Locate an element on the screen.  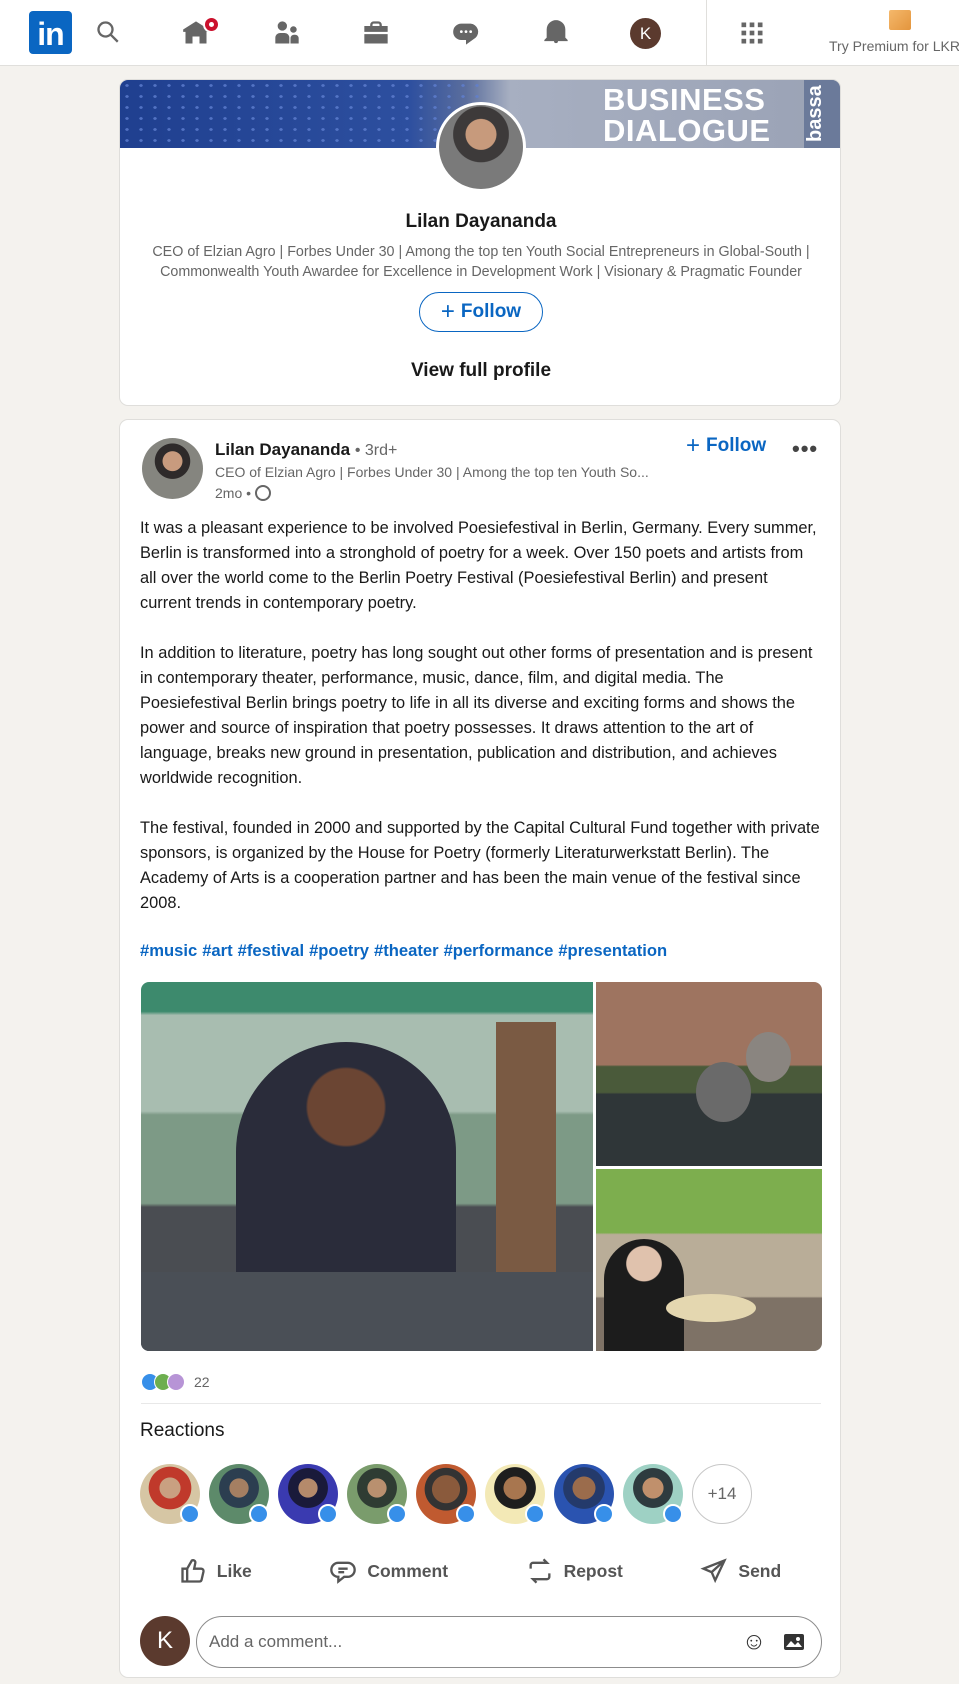
hashtag-link: #music is located at coordinates (168, 951).